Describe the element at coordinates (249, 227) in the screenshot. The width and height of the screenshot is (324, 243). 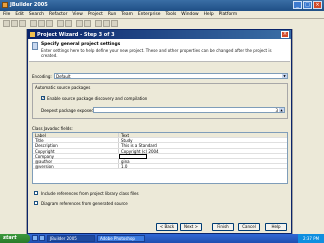
I see `cancel-button: Cancel` at that location.